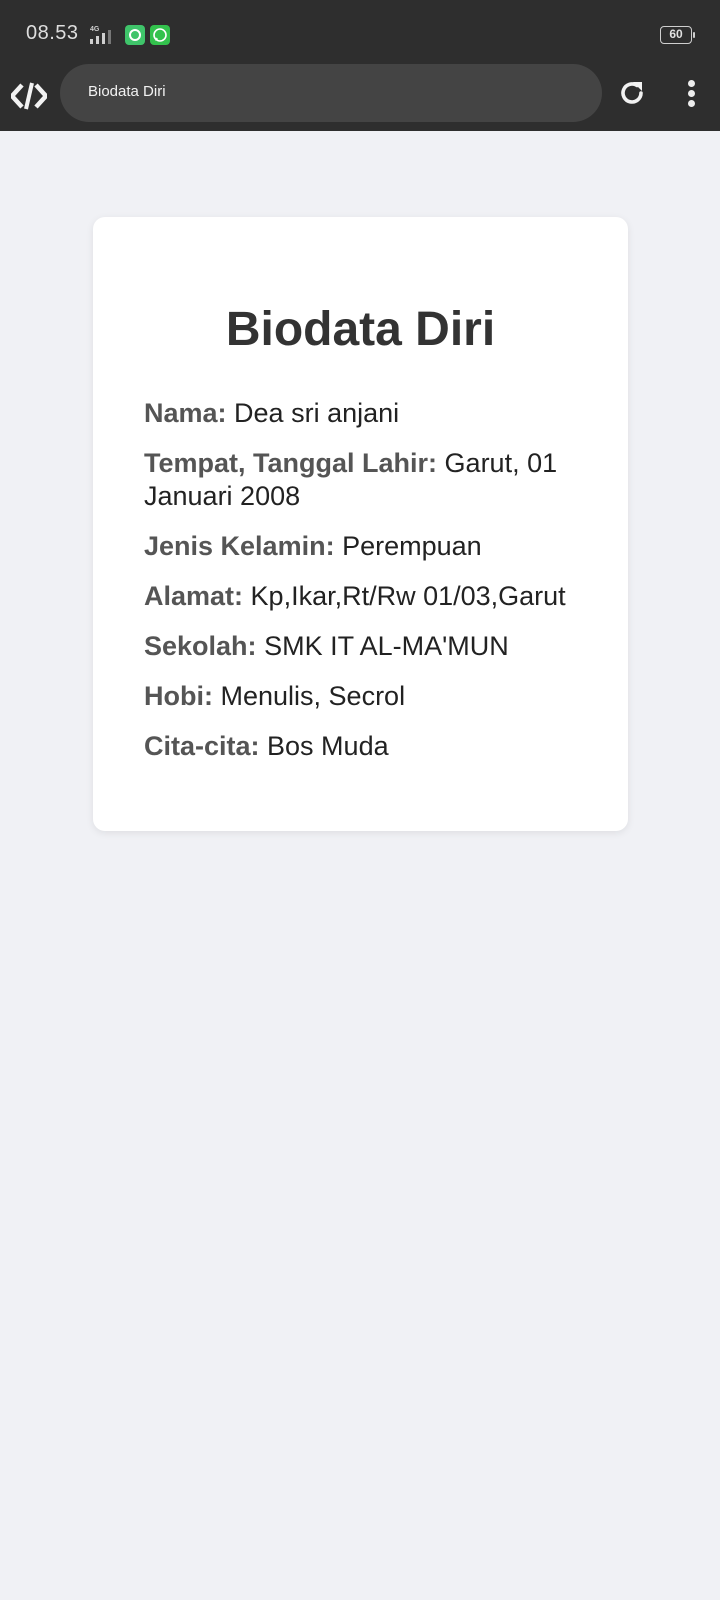  What do you see at coordinates (360, 329) in the screenshot?
I see `card-title: Biodata Diri` at bounding box center [360, 329].